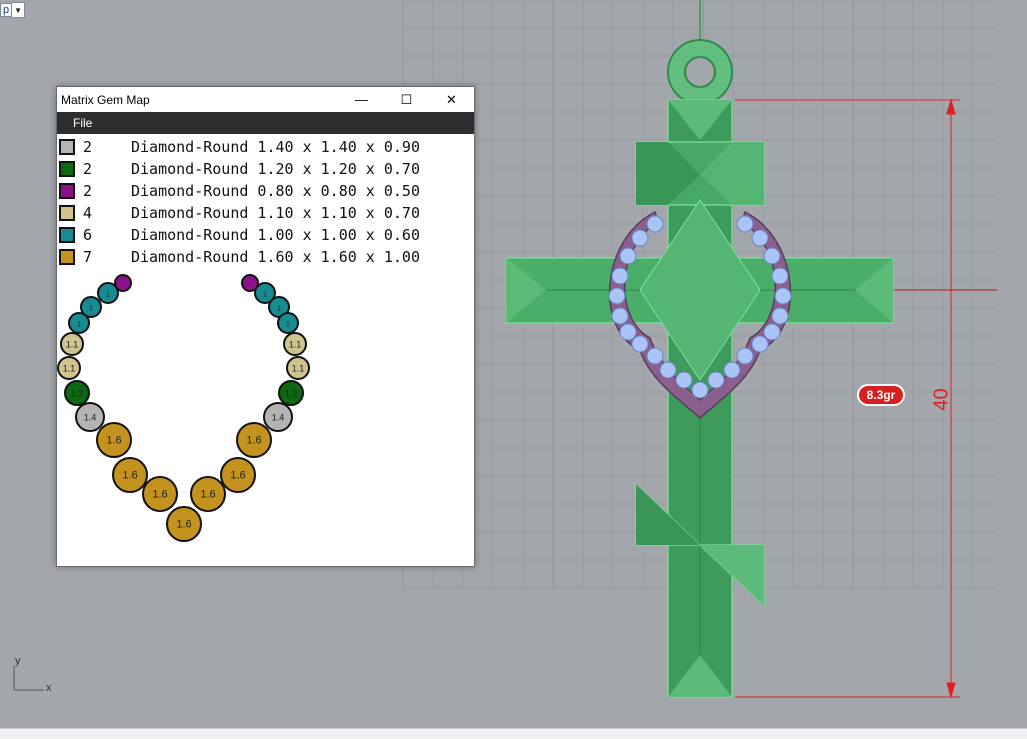  What do you see at coordinates (275, 257) in the screenshot?
I see `gem-description: Diamond-Round 1.60 x 1.60 x 1.00` at bounding box center [275, 257].